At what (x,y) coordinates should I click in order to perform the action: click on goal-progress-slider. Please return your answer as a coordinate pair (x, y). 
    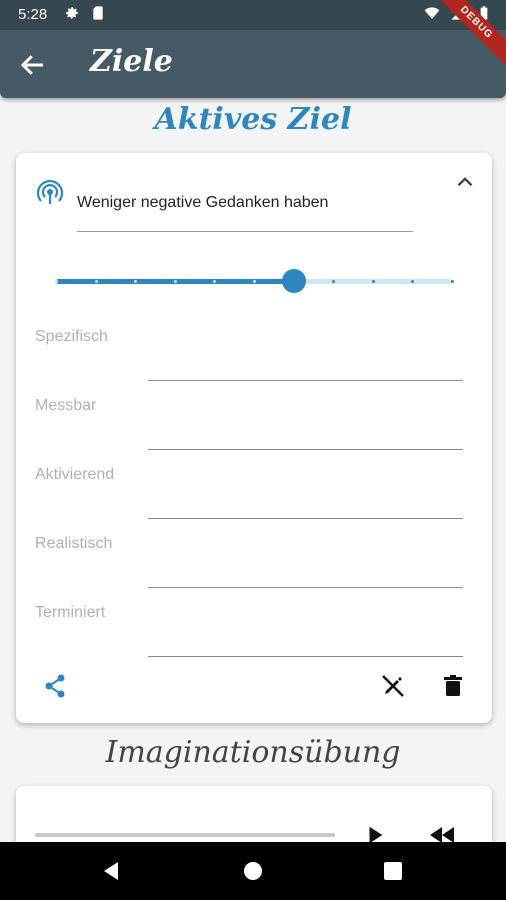
    Looking at the image, I should click on (254, 281).